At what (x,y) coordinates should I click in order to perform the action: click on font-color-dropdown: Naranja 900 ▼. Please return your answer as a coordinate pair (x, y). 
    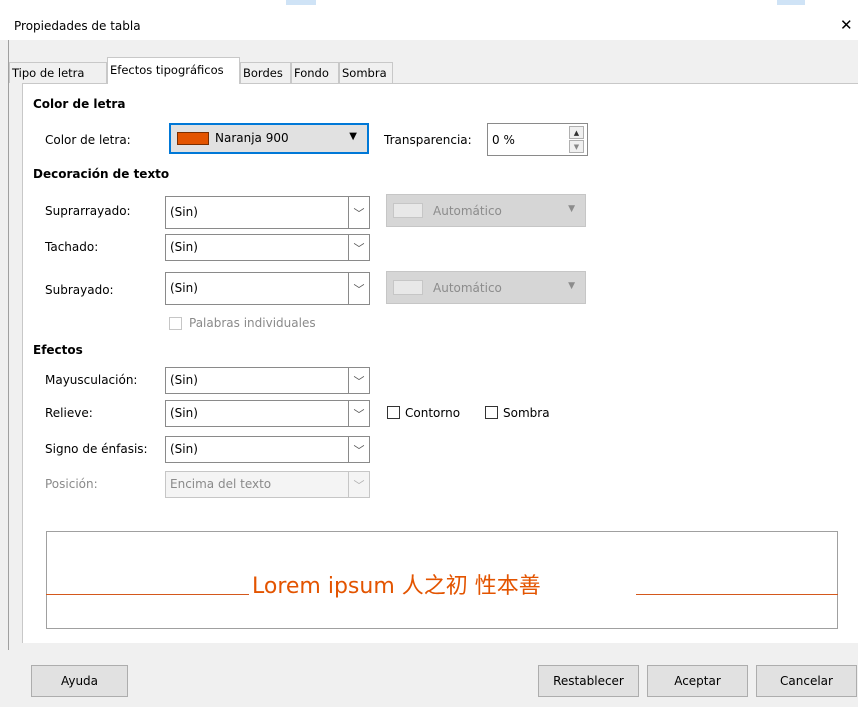
    Looking at the image, I should click on (269, 138).